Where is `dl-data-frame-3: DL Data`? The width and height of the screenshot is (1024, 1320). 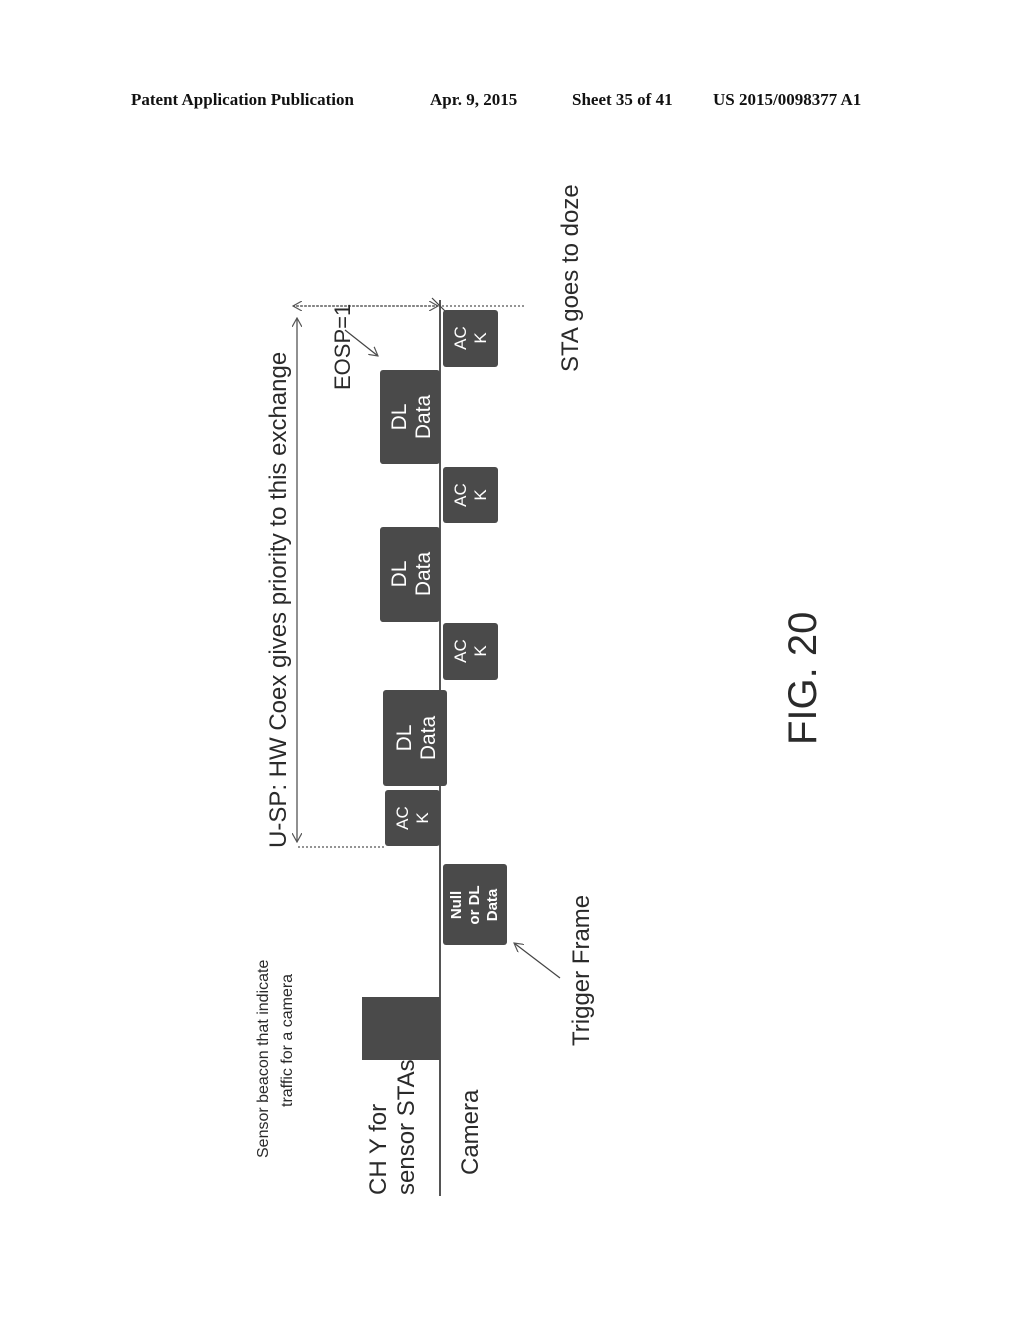
dl-data-frame-3: DL Data is located at coordinates (410, 417).